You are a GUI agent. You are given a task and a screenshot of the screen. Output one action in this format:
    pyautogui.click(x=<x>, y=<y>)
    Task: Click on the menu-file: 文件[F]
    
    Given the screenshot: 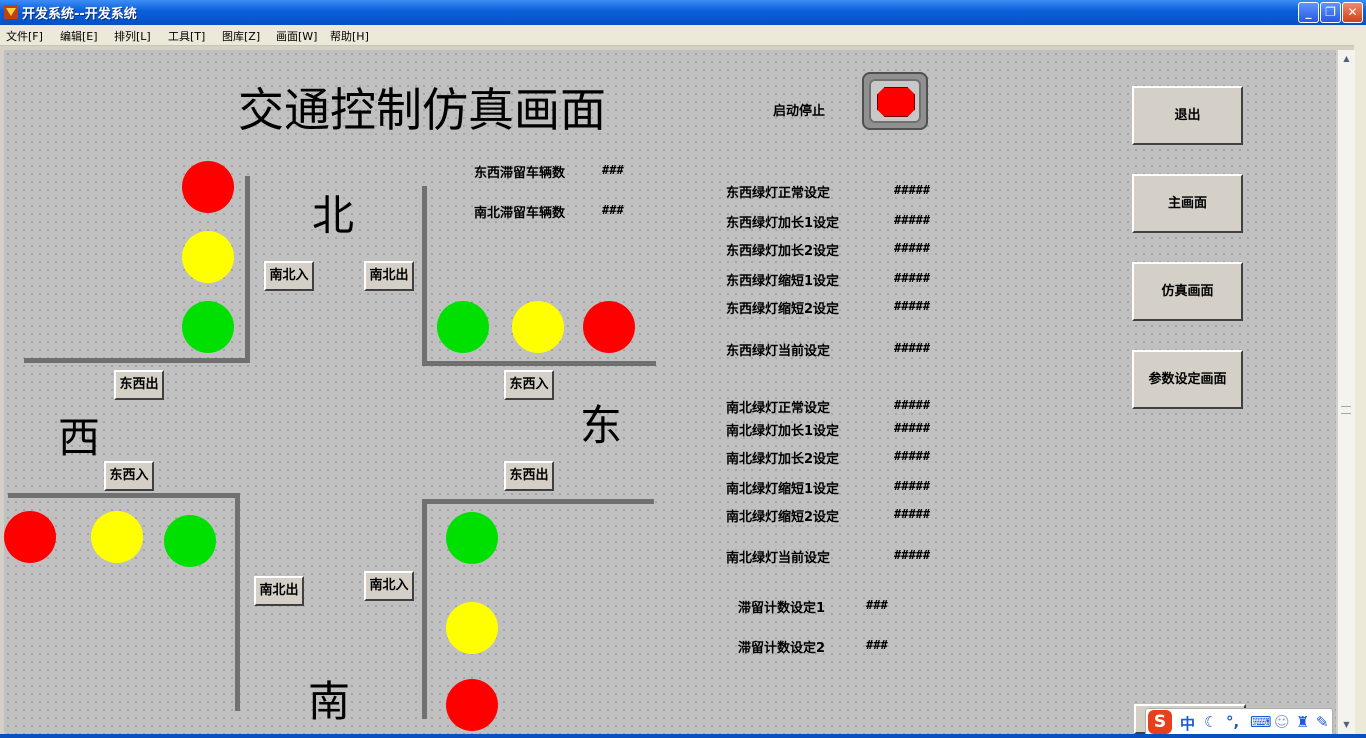 What is the action you would take?
    pyautogui.click(x=24, y=36)
    